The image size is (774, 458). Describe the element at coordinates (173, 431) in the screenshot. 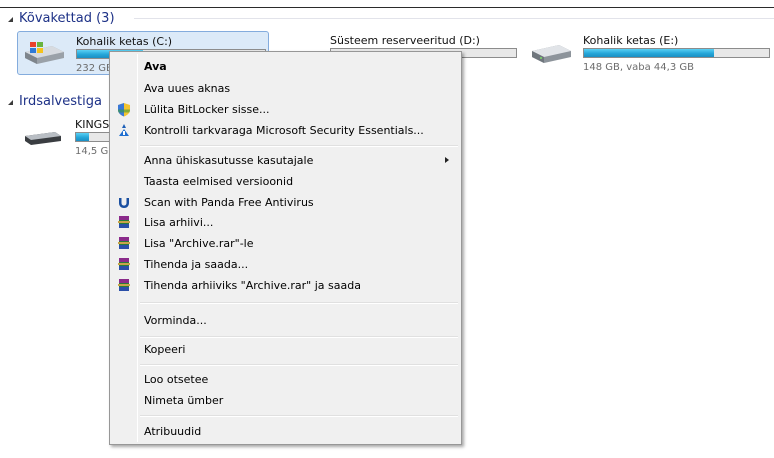

I see `menu-item-label: Atribuudid` at that location.